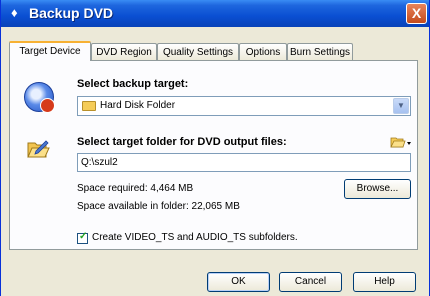 Image resolution: width=430 pixels, height=296 pixels. What do you see at coordinates (401, 106) in the screenshot?
I see `chevron-down-icon: ▼` at bounding box center [401, 106].